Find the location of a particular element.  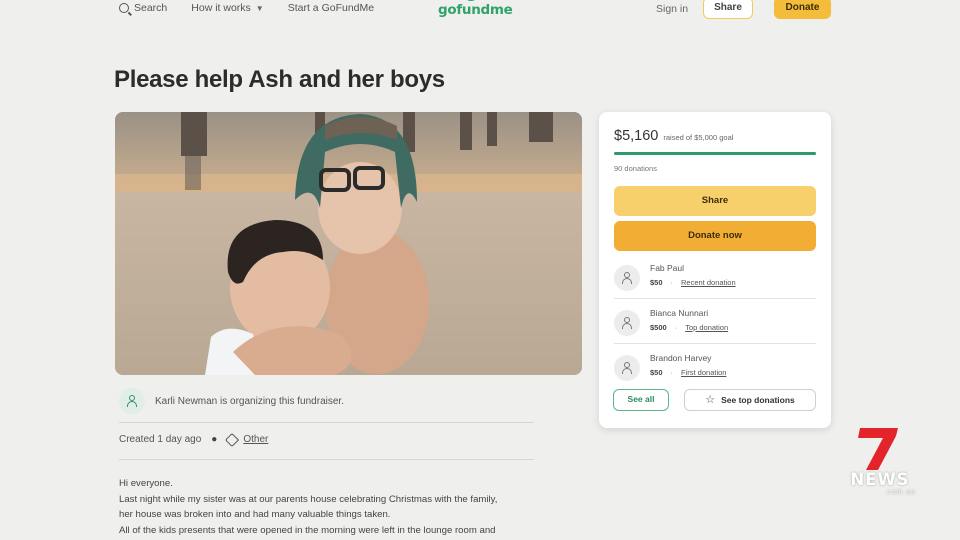

donor-details: $50 · First donation is located at coordinates (688, 372).